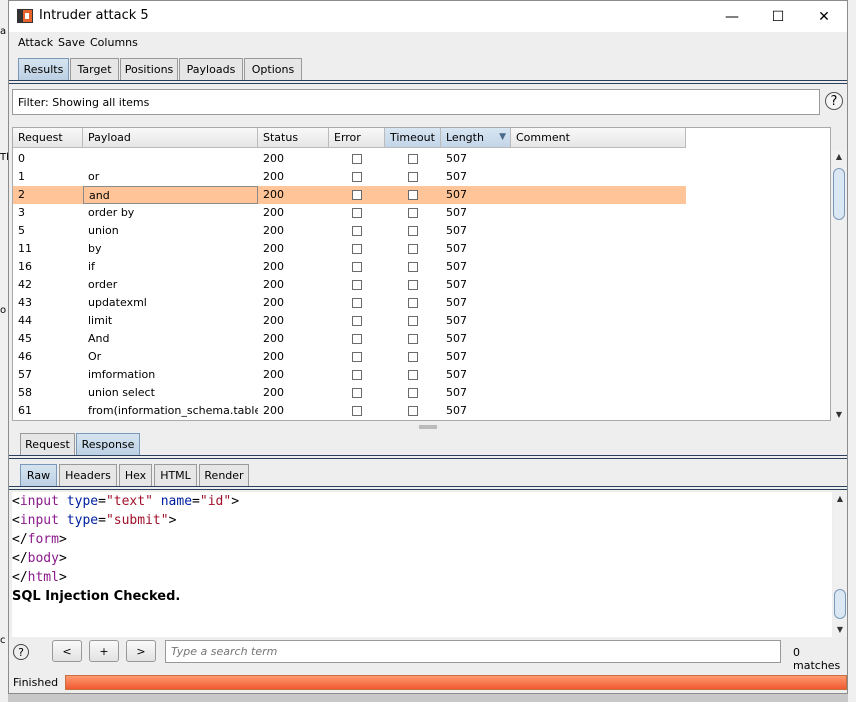 This screenshot has width=856, height=702. Describe the element at coordinates (824, 16) in the screenshot. I see `close-icon: ✕` at that location.